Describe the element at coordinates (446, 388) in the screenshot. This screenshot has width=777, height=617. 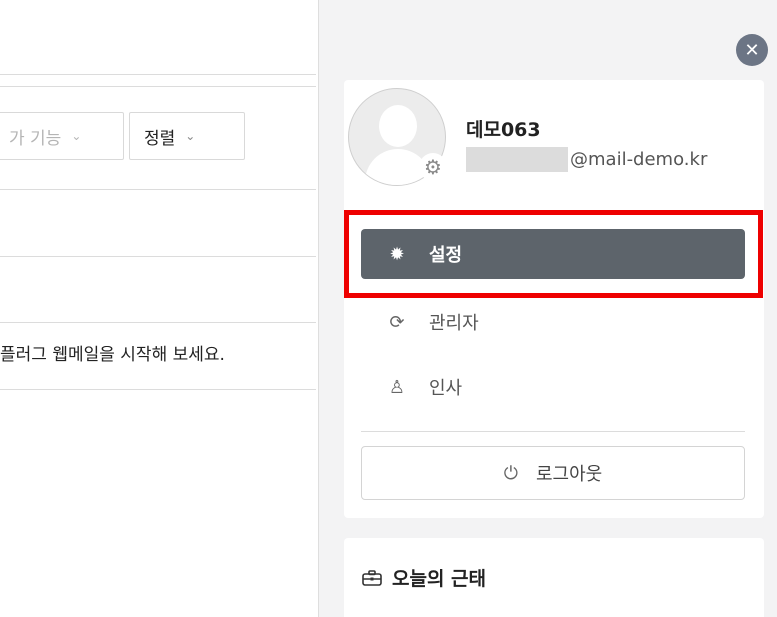
I see `menu-item-label: 인사` at that location.